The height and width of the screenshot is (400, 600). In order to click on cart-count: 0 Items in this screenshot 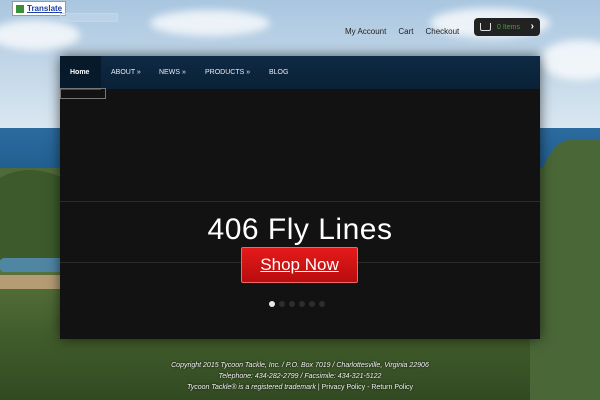, I will do `click(508, 27)`.